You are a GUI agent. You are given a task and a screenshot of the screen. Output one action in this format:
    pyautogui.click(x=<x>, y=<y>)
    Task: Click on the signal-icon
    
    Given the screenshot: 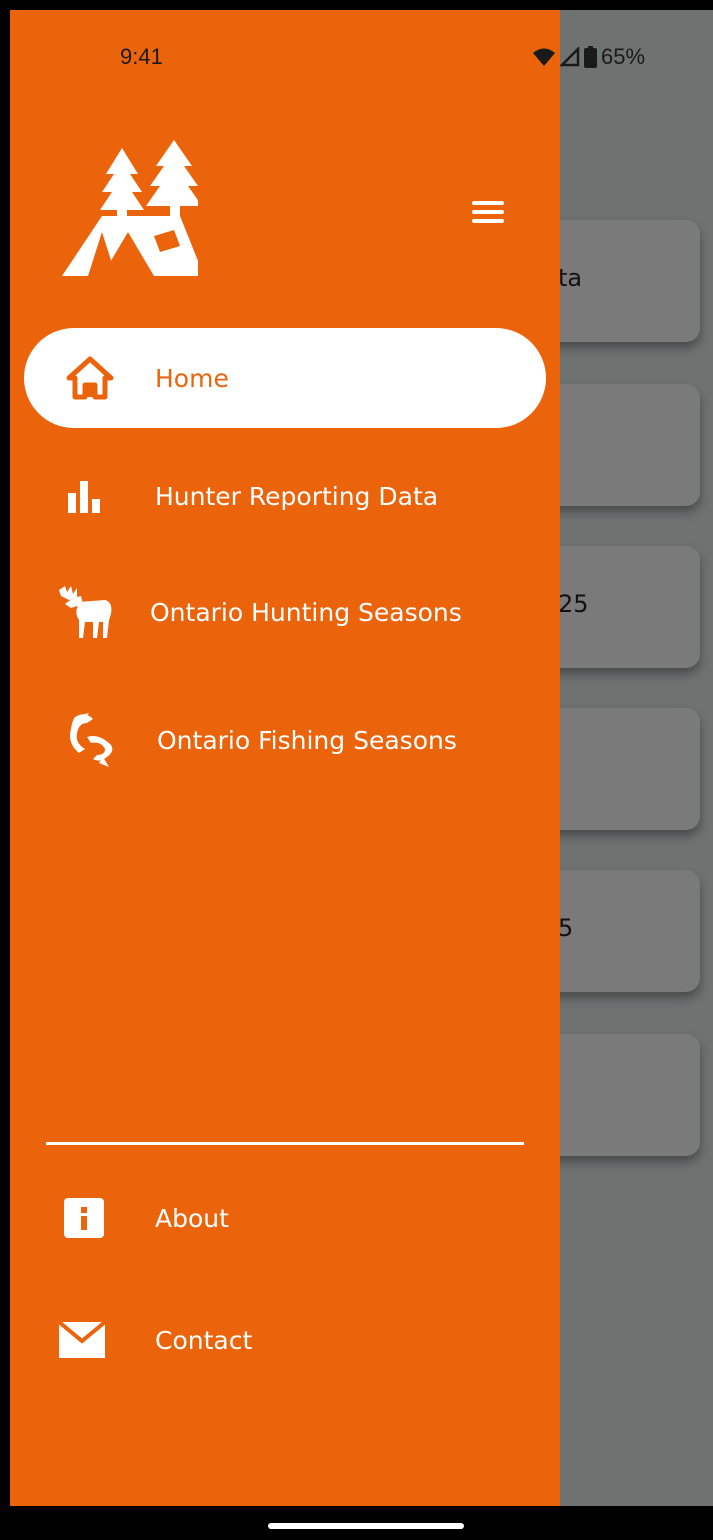 What is the action you would take?
    pyautogui.click(x=570, y=57)
    